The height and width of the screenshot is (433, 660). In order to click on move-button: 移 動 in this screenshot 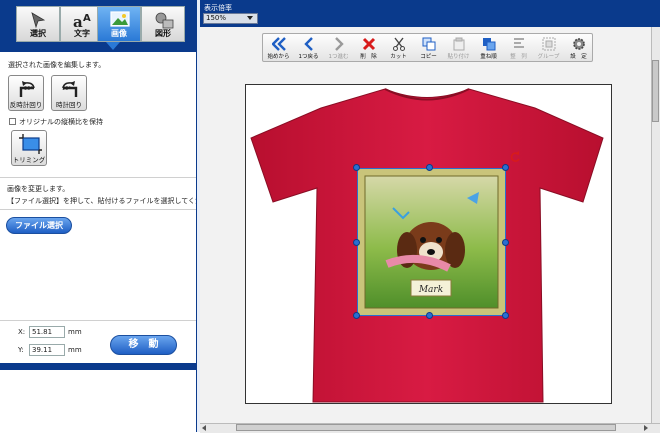, I will do `click(143, 345)`.